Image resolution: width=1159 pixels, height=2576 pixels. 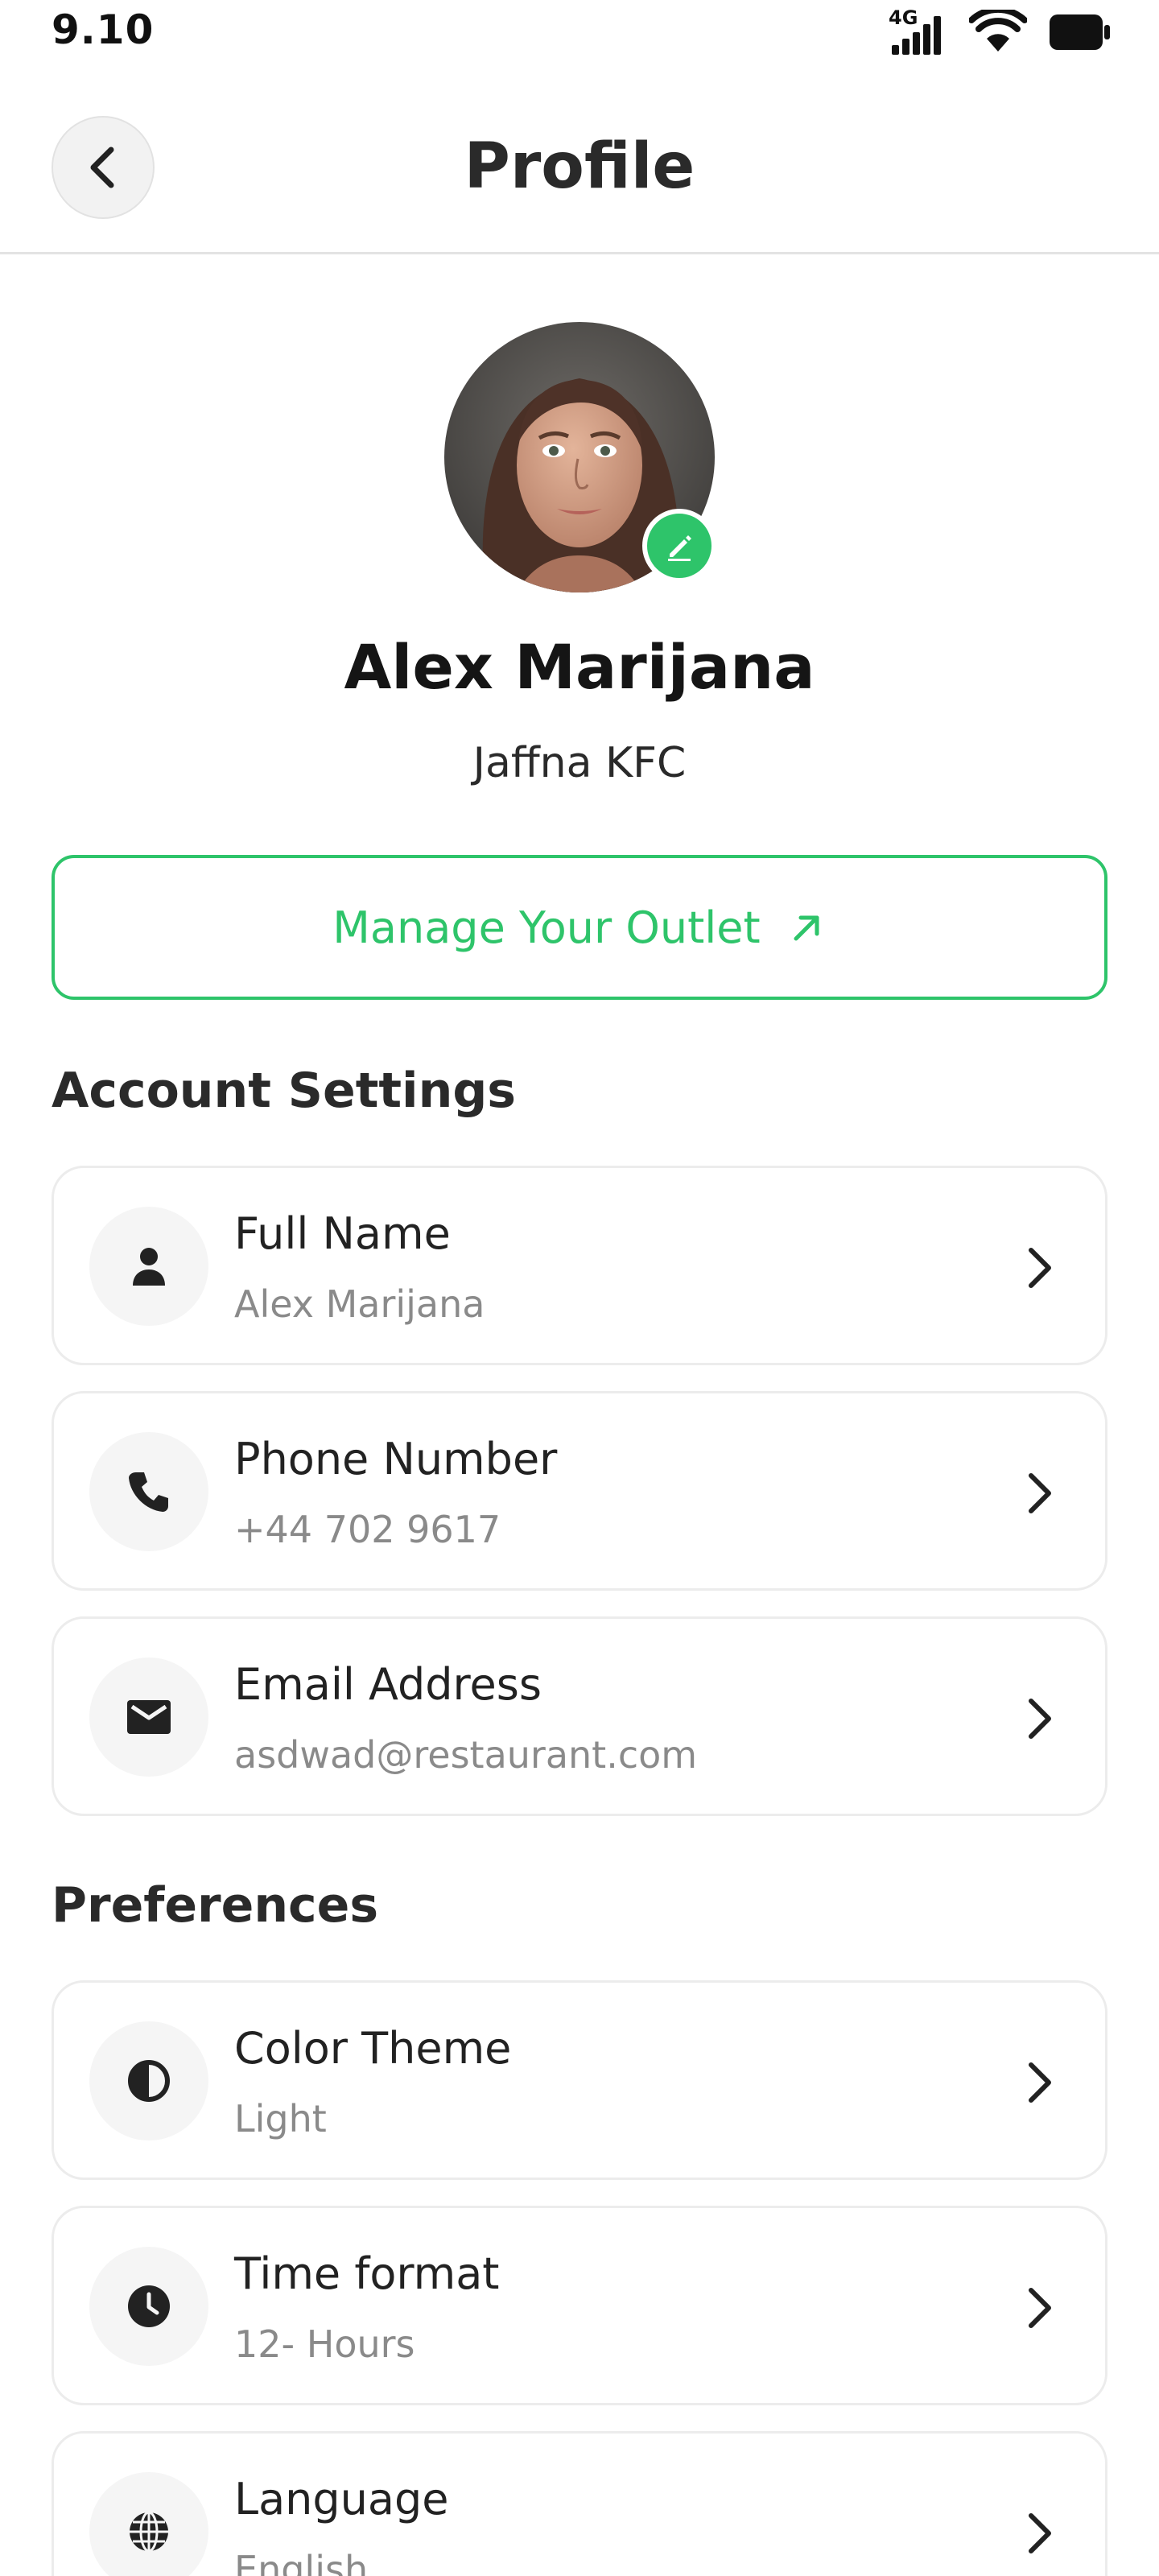 I want to click on phone-number-label: Phone Number, so click(x=396, y=1459).